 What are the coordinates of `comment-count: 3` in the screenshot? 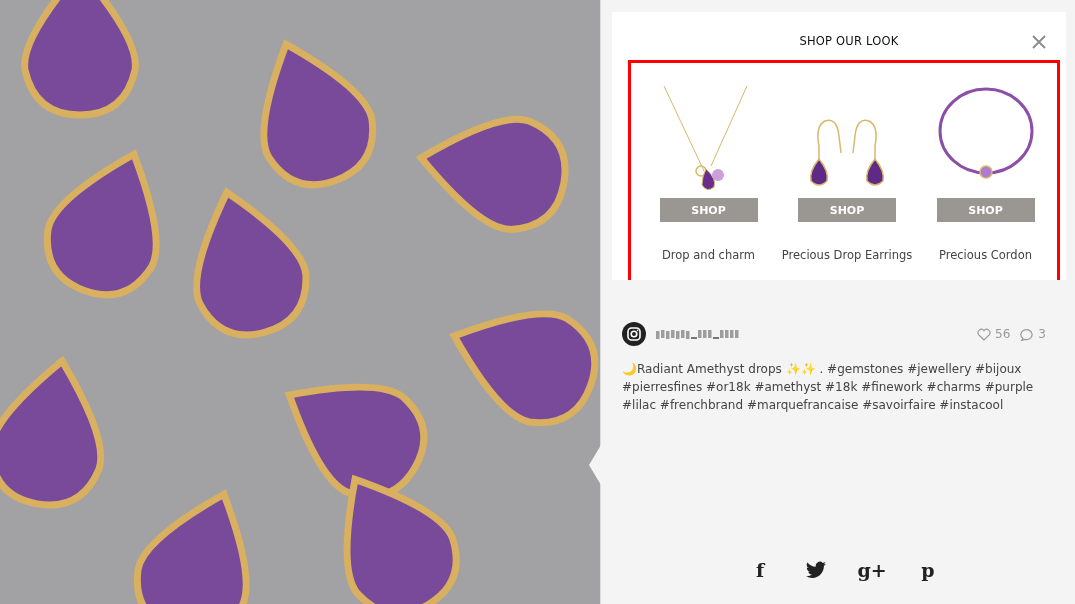 It's located at (1042, 334).